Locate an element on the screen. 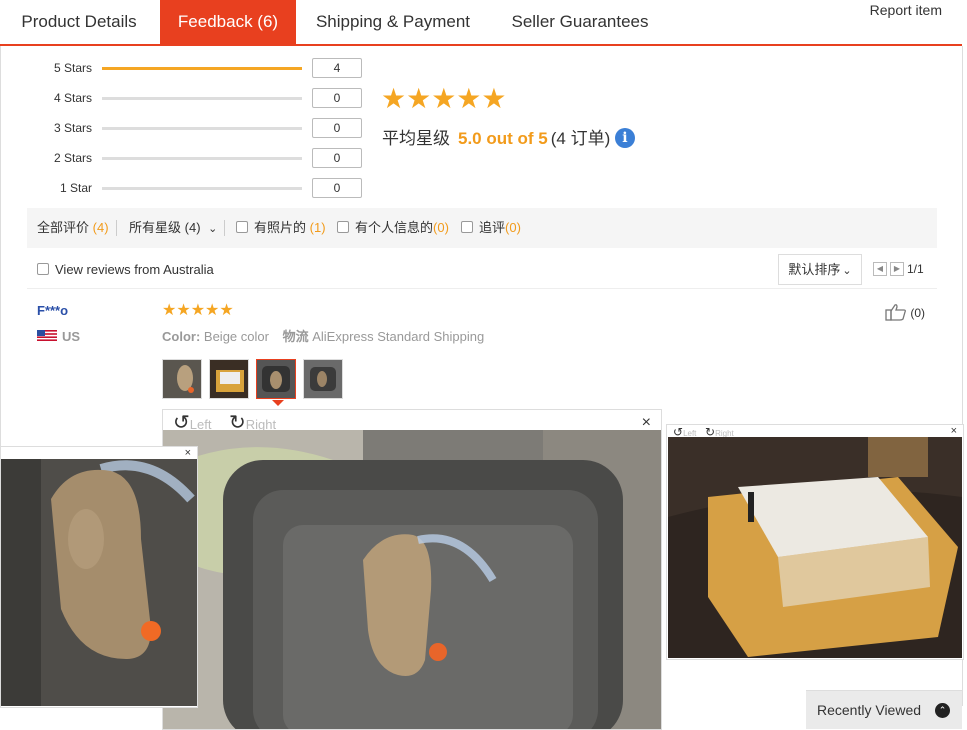 The image size is (967, 730). filter-photos-label: 有照片的 is located at coordinates (280, 227).